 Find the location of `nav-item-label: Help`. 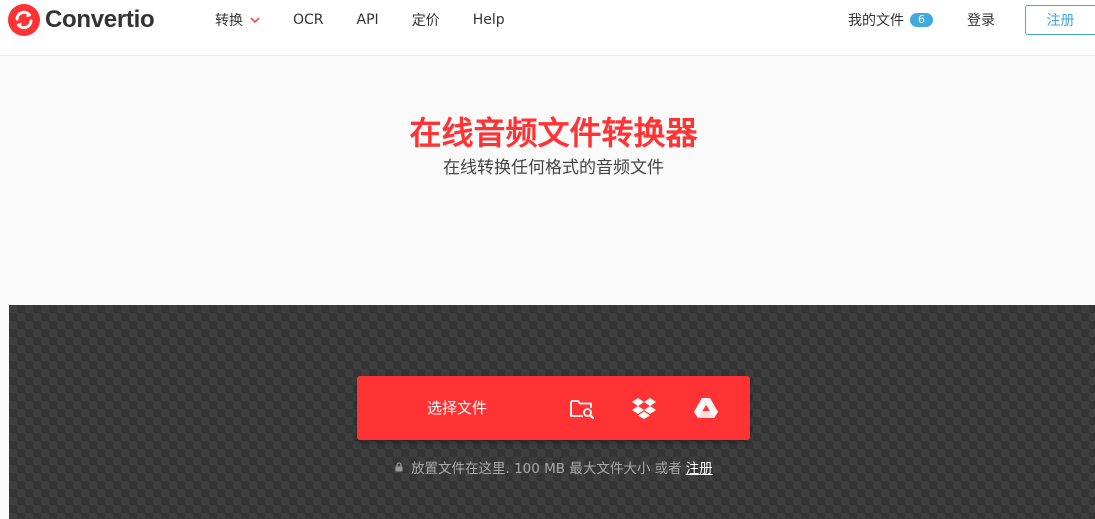

nav-item-label: Help is located at coordinates (488, 20).